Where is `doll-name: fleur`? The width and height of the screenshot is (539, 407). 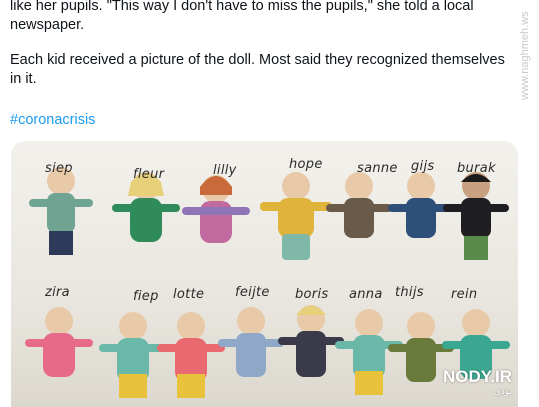
doll-name: fleur is located at coordinates (149, 174).